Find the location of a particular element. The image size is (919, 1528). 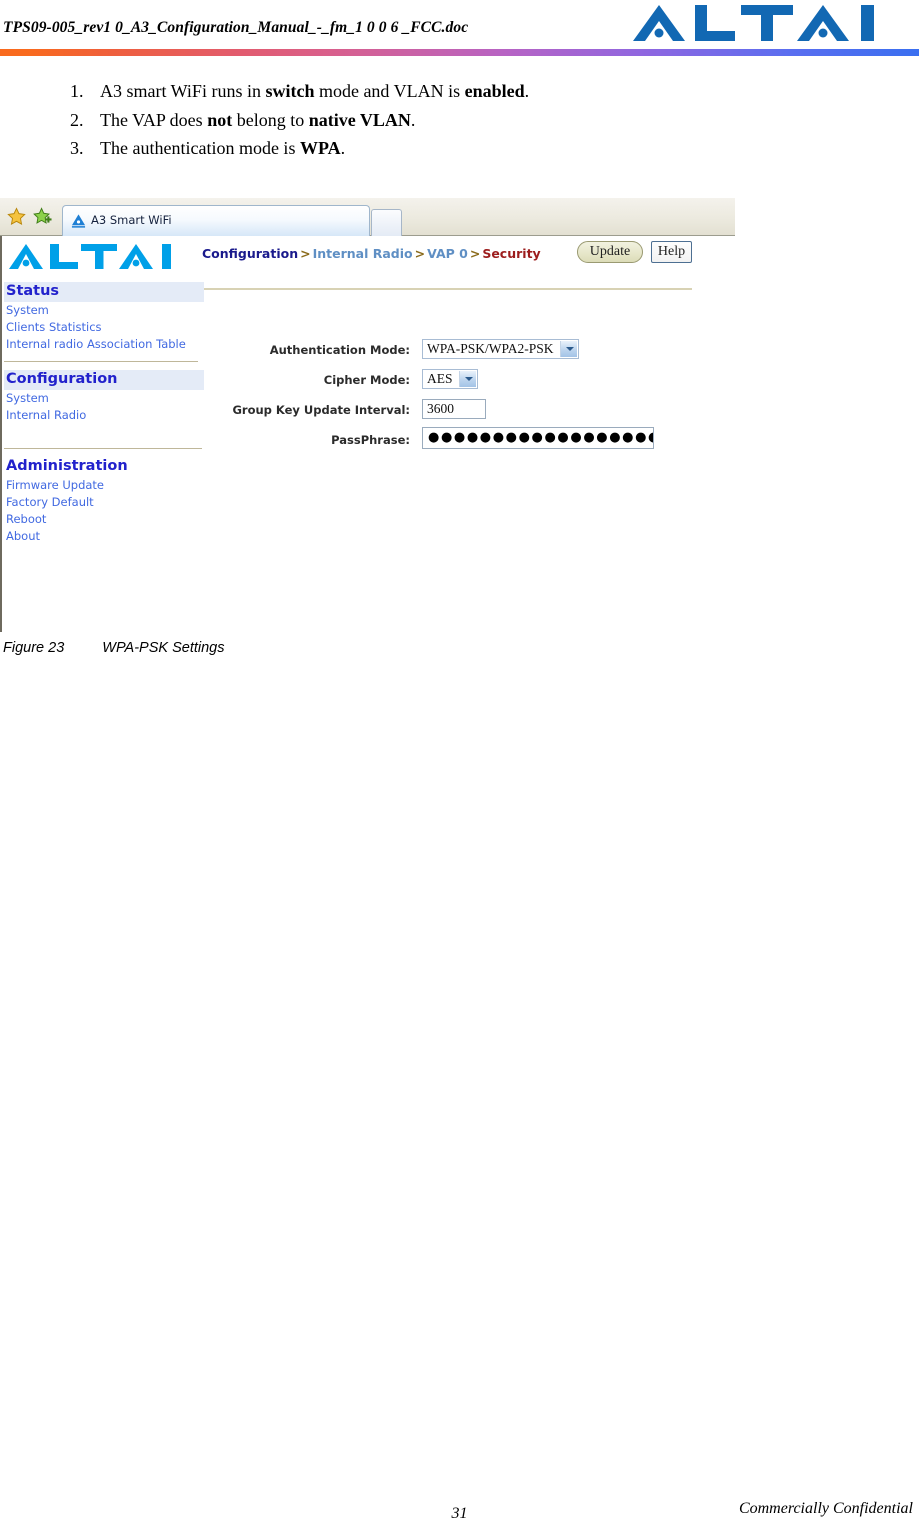

select-cipher-mode: AES is located at coordinates (450, 379).